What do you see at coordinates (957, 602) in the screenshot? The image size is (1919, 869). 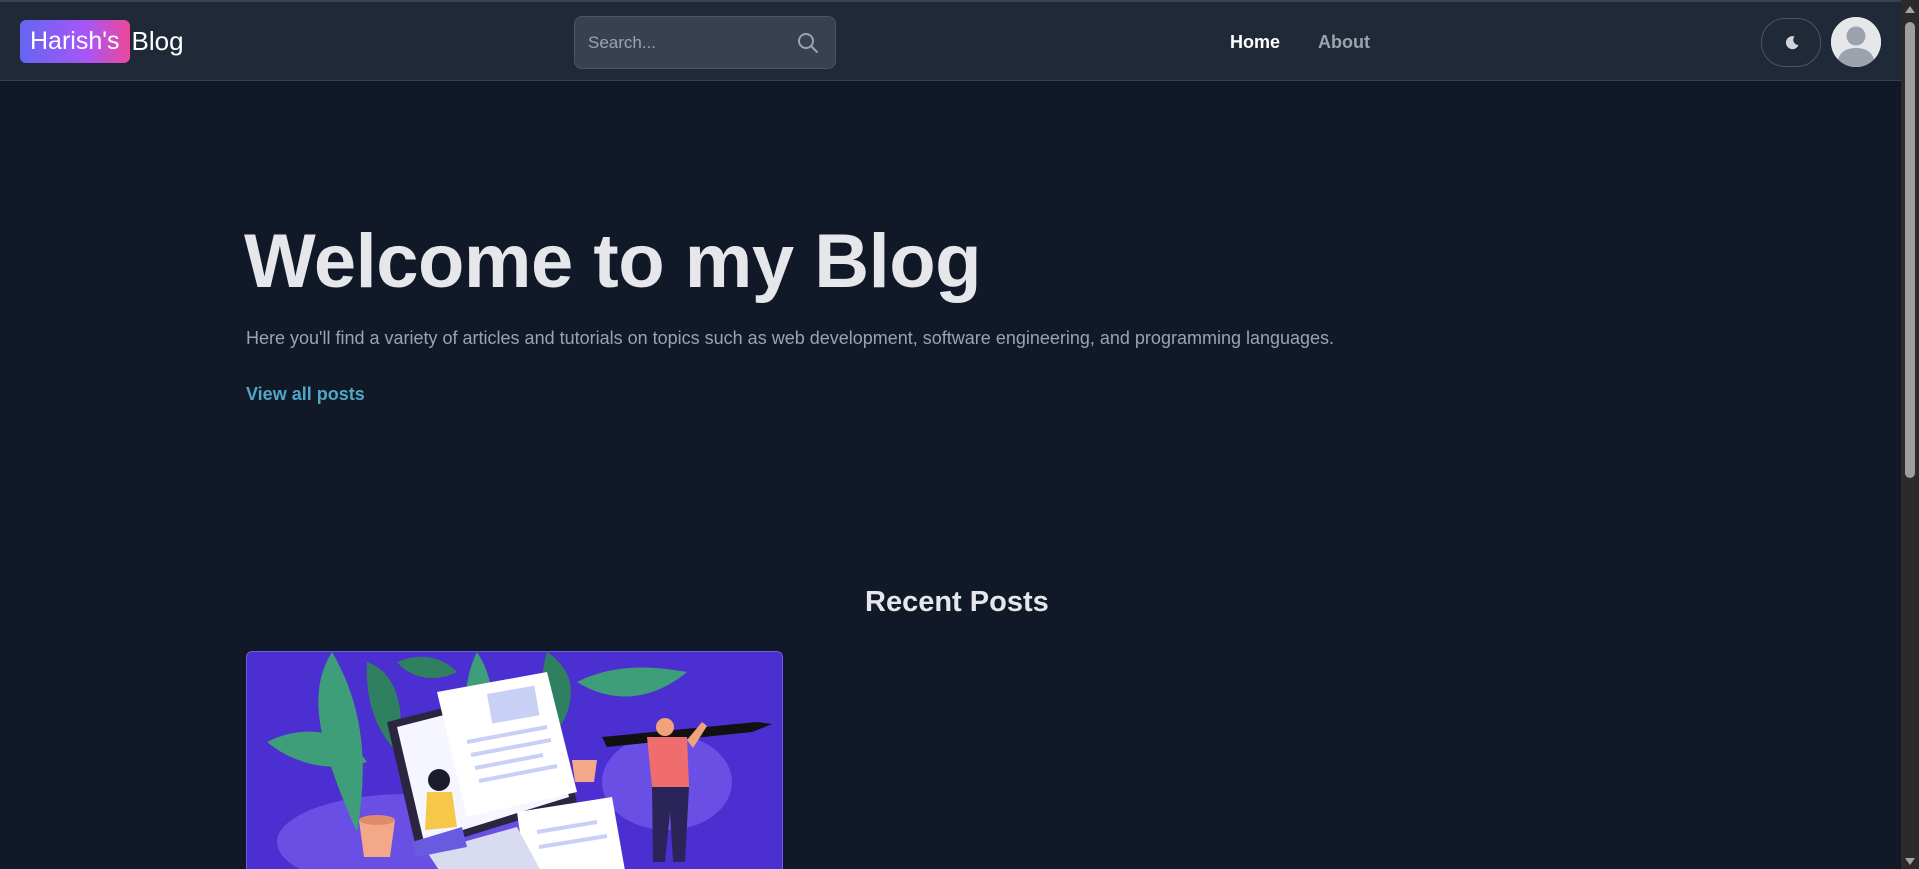 I see `recent-posts-title: Recent Posts` at bounding box center [957, 602].